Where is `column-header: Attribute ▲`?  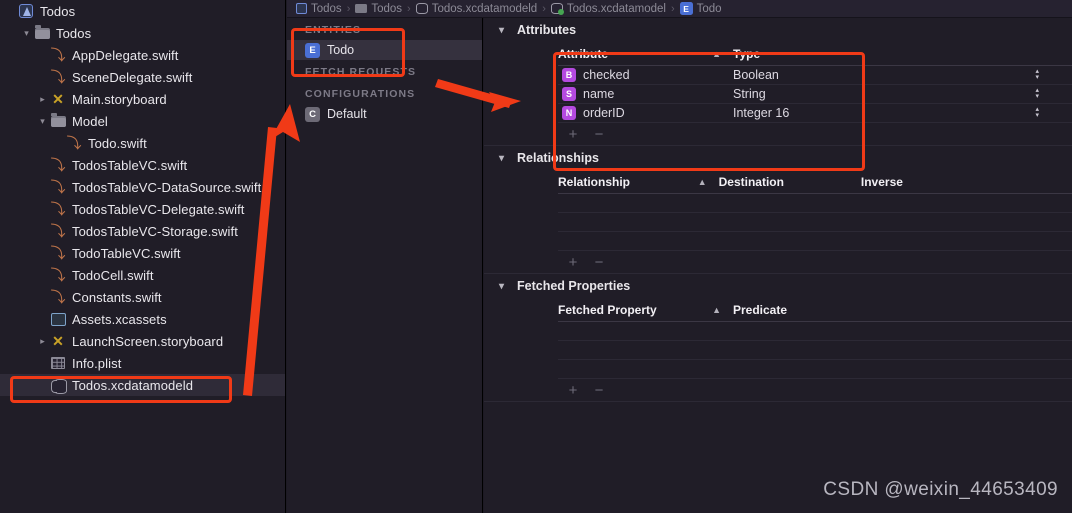
column-header: Attribute ▲ is located at coordinates (645, 54).